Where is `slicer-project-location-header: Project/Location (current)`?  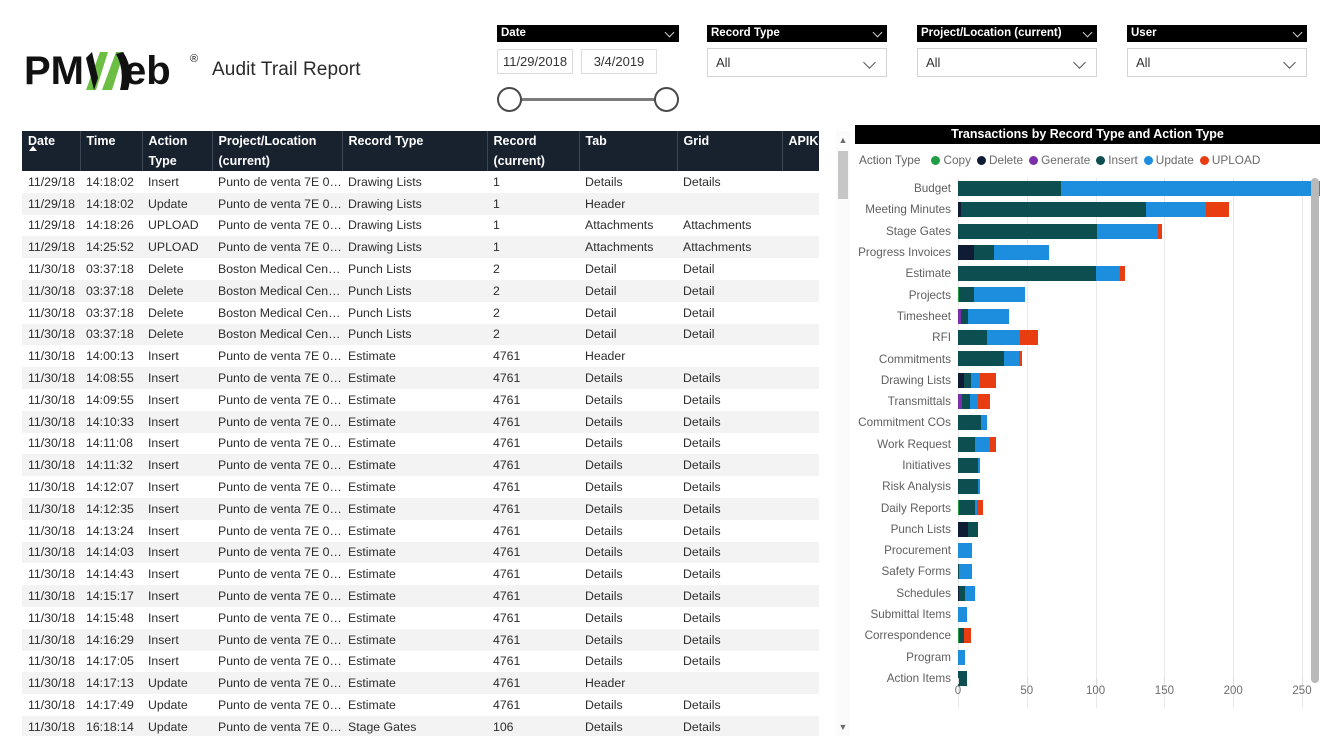 slicer-project-location-header: Project/Location (current) is located at coordinates (1007, 33).